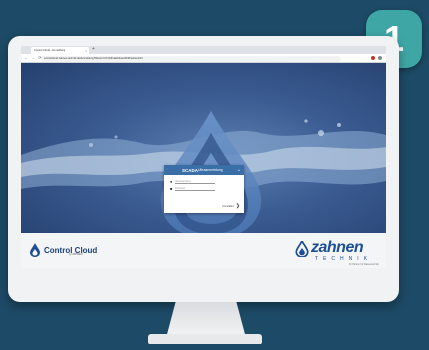  Describe the element at coordinates (195, 189) in the screenshot. I see `password-field: Passwort` at that location.